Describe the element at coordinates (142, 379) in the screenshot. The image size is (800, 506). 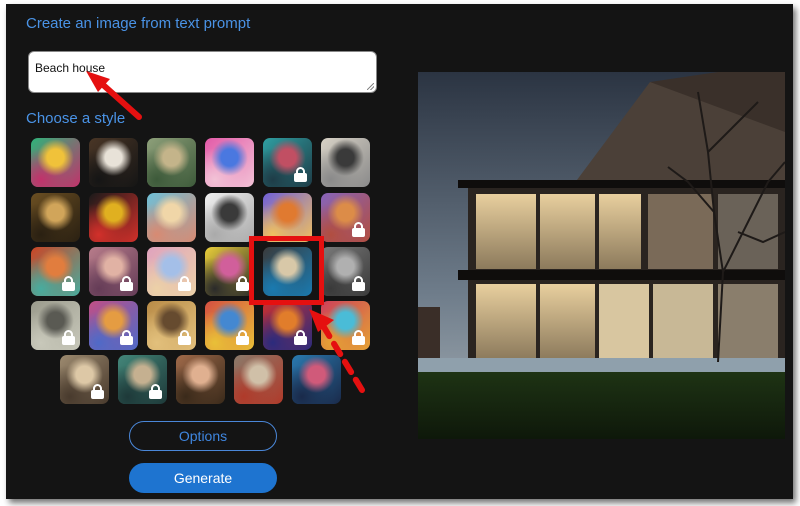
I see `style-tile-style-teal-portrait` at that location.